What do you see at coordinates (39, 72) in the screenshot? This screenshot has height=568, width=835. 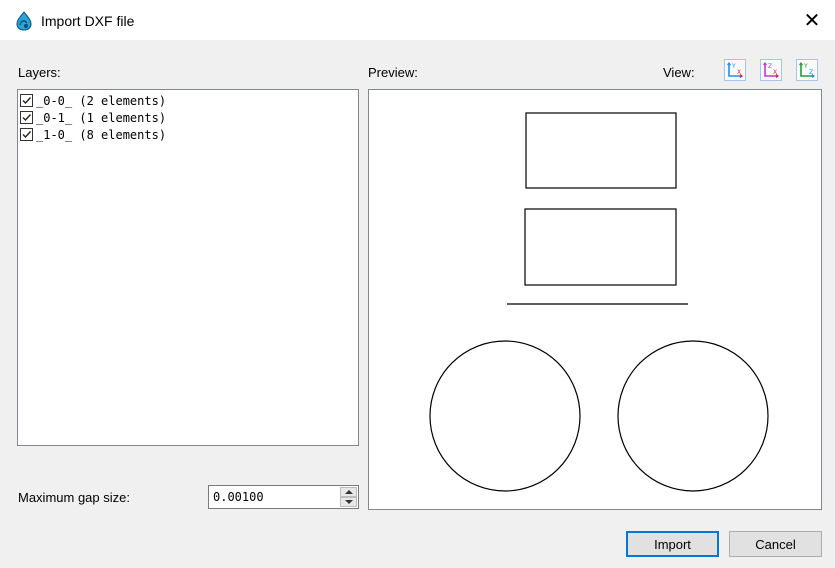 I see `layers-label: Layers:` at bounding box center [39, 72].